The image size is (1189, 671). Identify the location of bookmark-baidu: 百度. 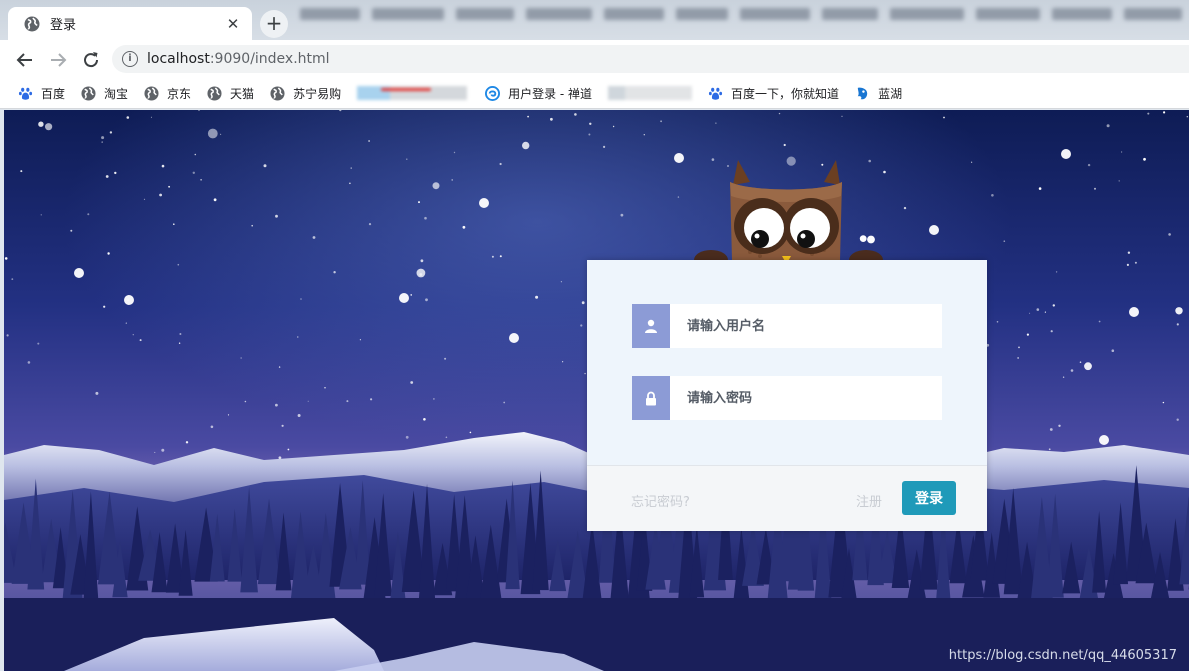
(41, 93).